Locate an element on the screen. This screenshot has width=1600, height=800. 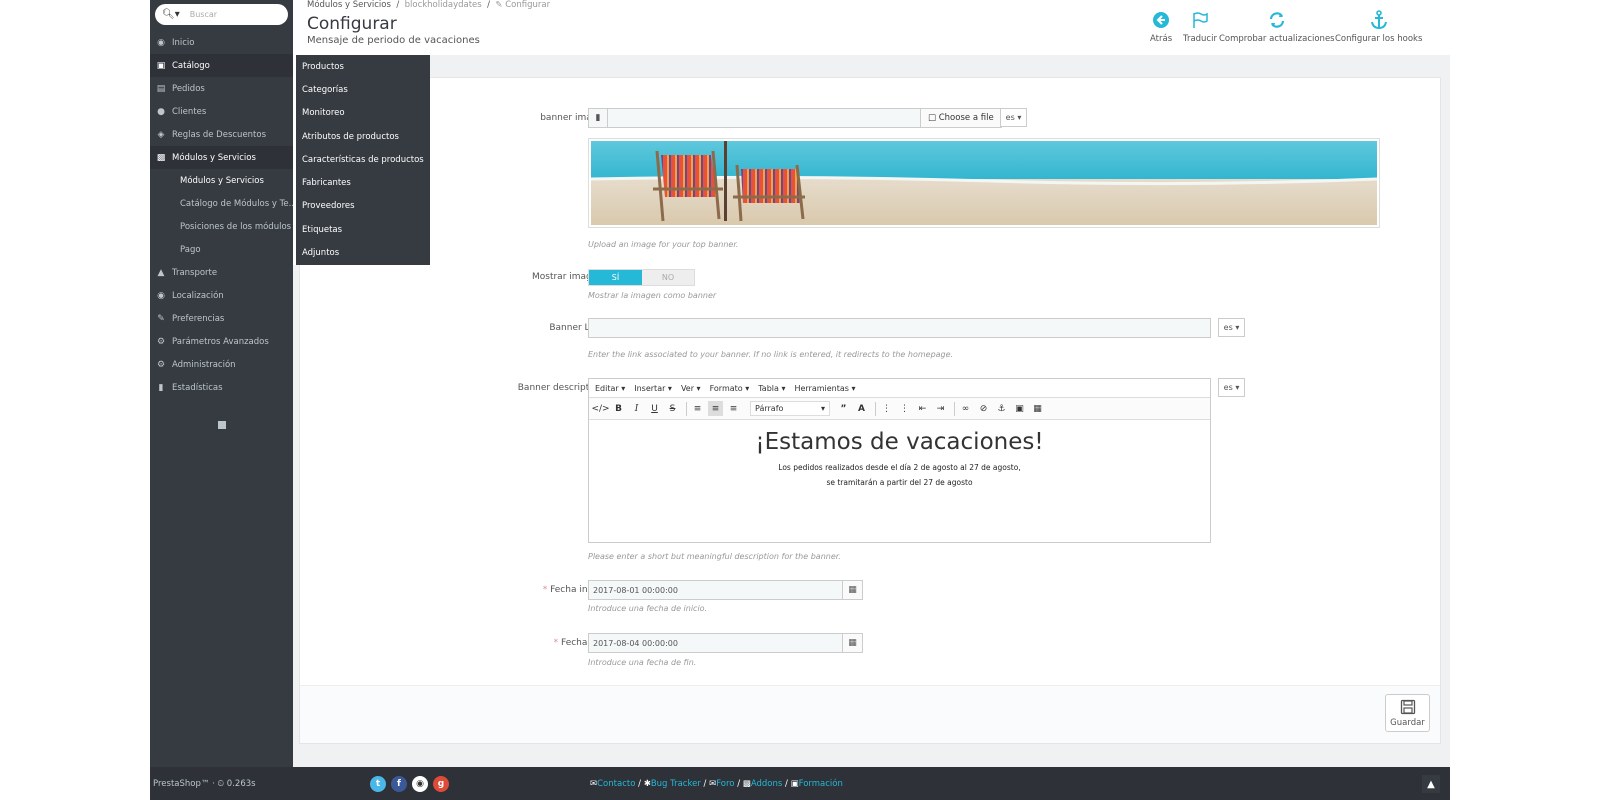
flyout-item-proveedores: Proveedores is located at coordinates (363, 206).